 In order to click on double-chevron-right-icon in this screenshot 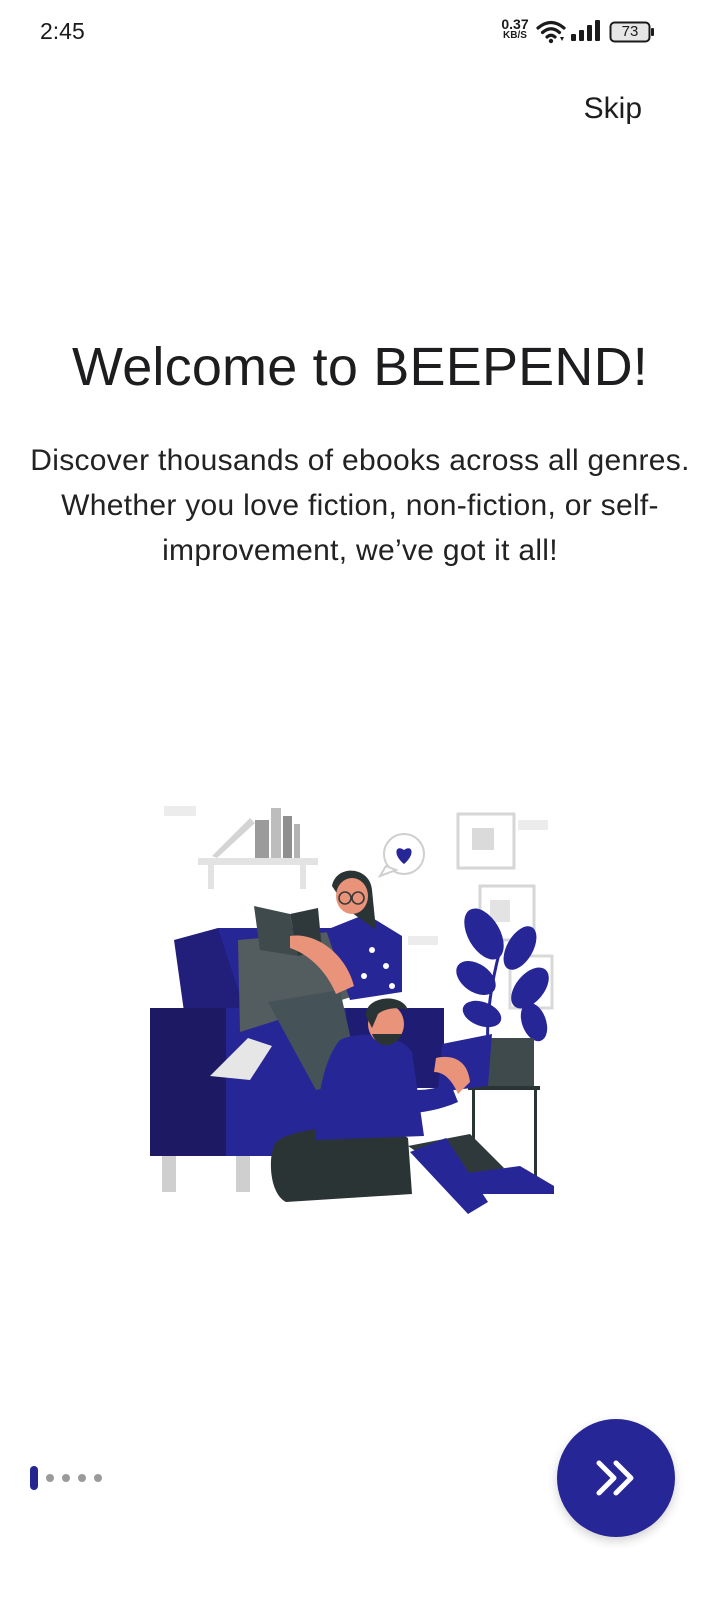, I will do `click(615, 1478)`.